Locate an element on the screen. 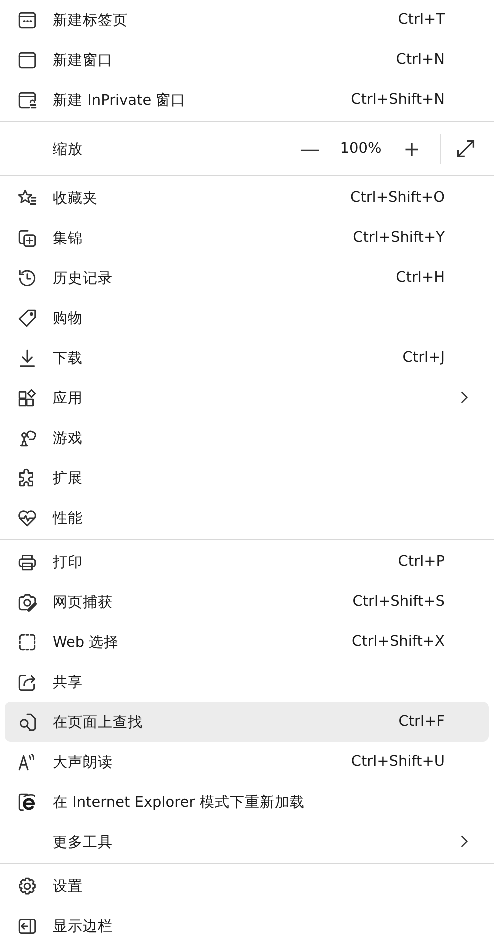  menu-item-label: 网页捕获 is located at coordinates (83, 603).